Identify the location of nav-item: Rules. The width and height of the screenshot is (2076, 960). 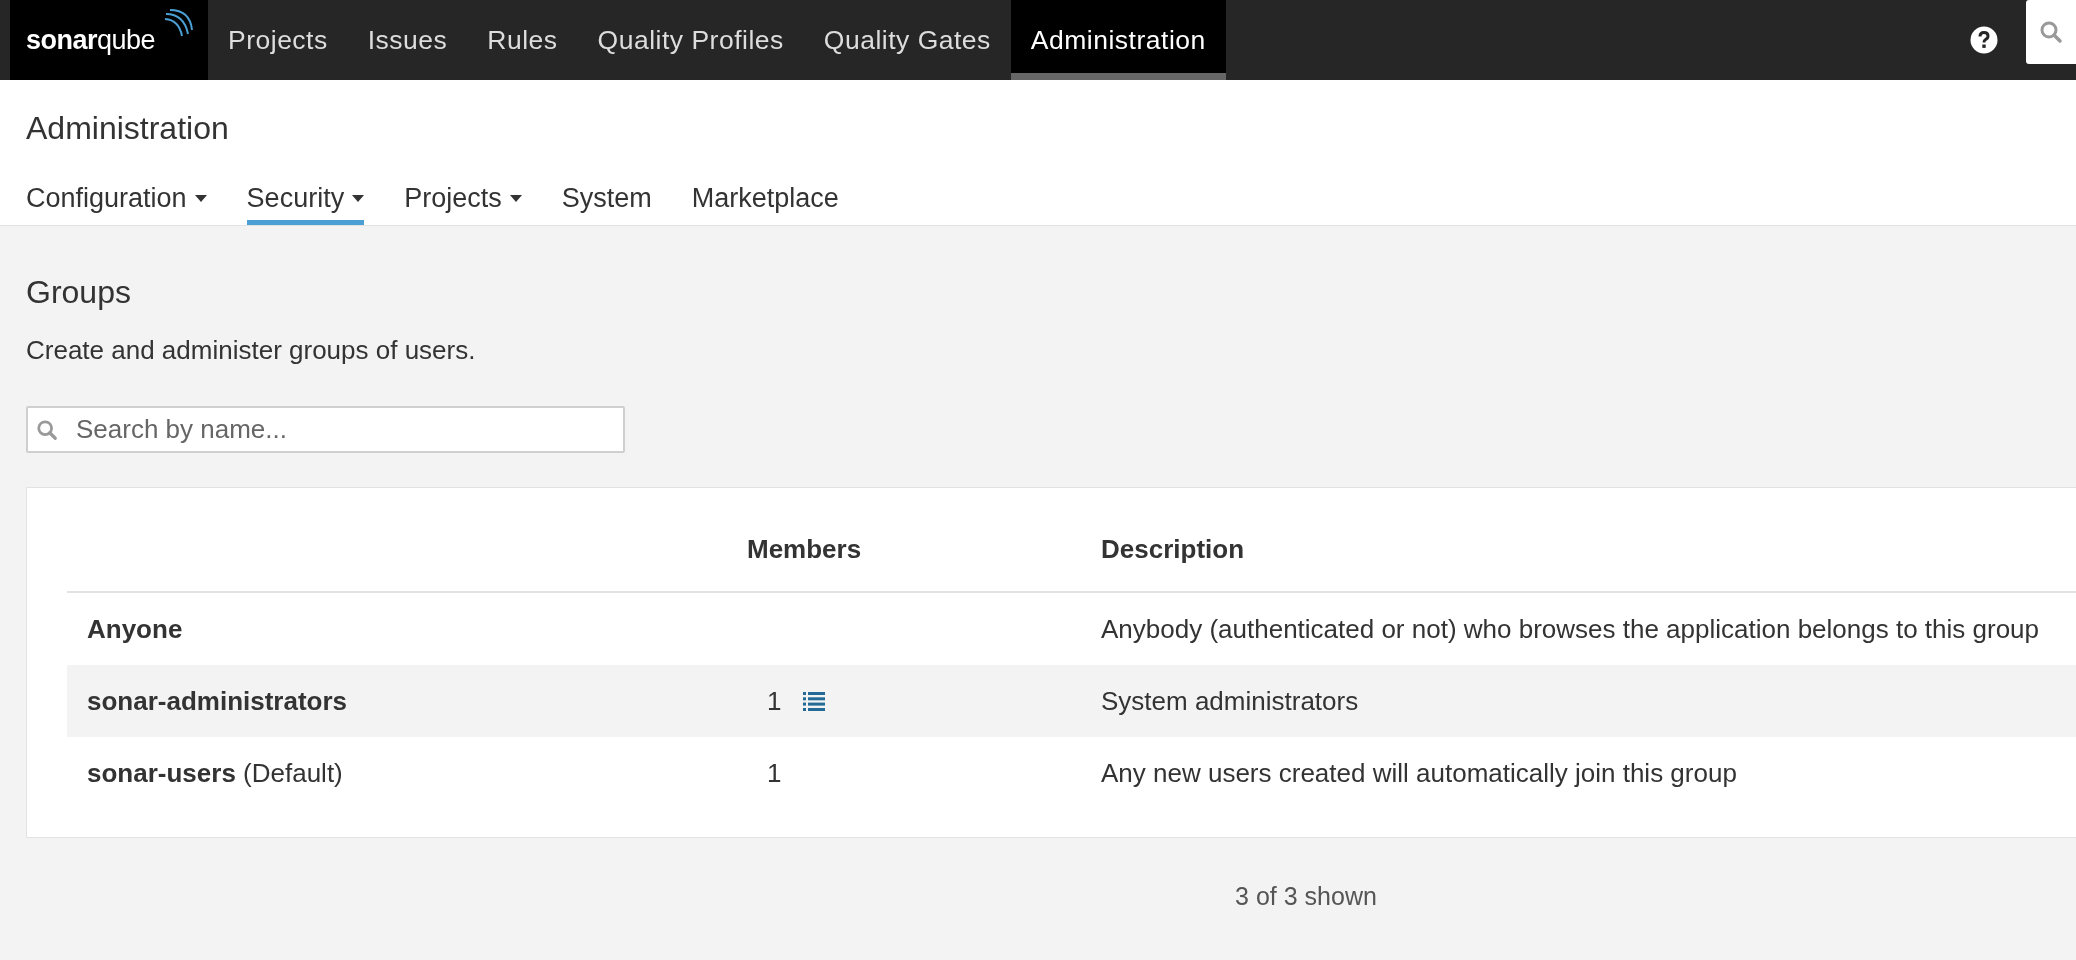
(522, 40).